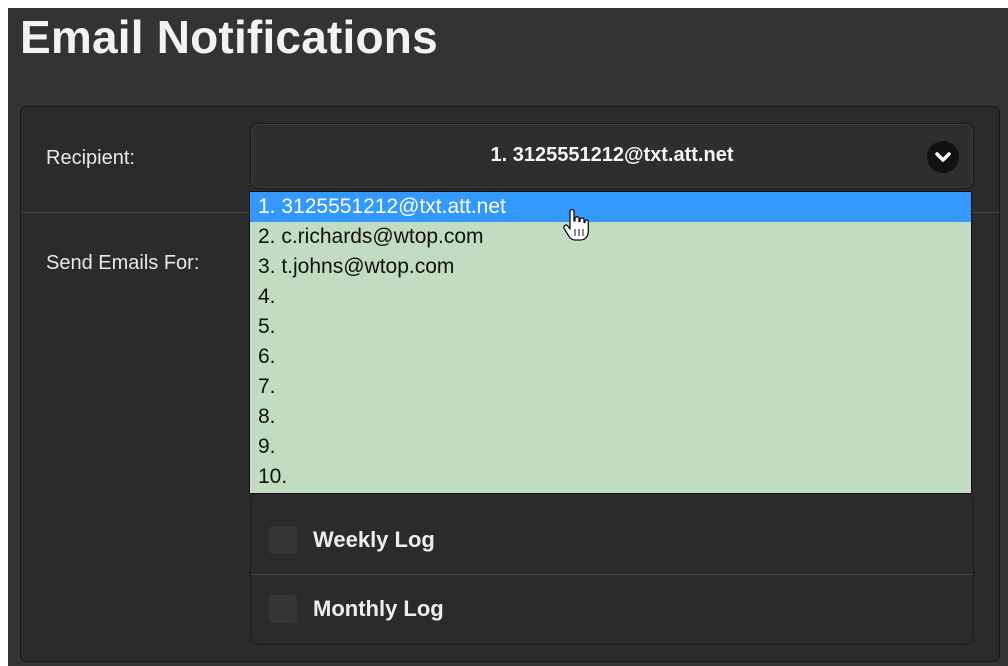 The width and height of the screenshot is (1008, 666). What do you see at coordinates (576, 225) in the screenshot?
I see `hand-cursor-icon` at bounding box center [576, 225].